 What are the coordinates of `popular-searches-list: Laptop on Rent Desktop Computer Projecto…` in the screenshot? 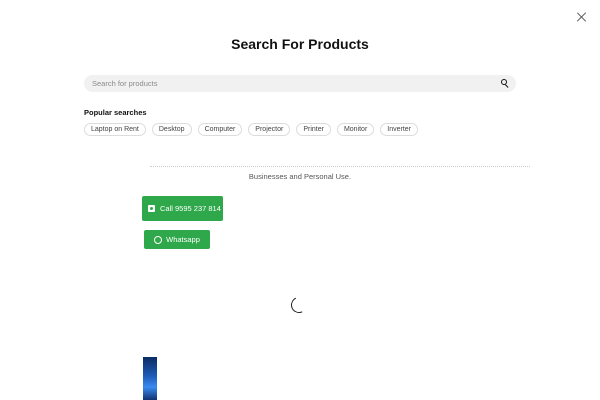 It's located at (251, 129).